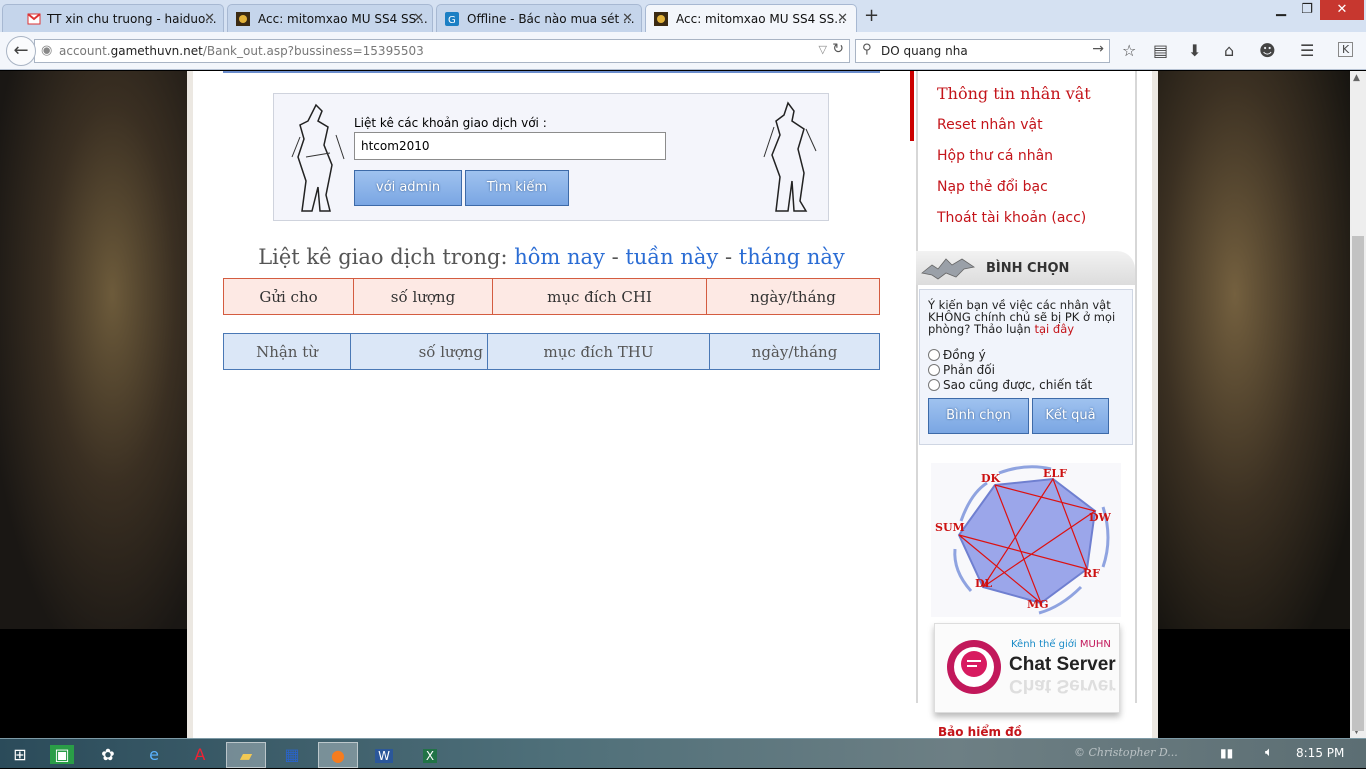 Image resolution: width=1366 pixels, height=769 pixels. Describe the element at coordinates (154, 755) in the screenshot. I see `internet-explorer-icon: e` at that location.